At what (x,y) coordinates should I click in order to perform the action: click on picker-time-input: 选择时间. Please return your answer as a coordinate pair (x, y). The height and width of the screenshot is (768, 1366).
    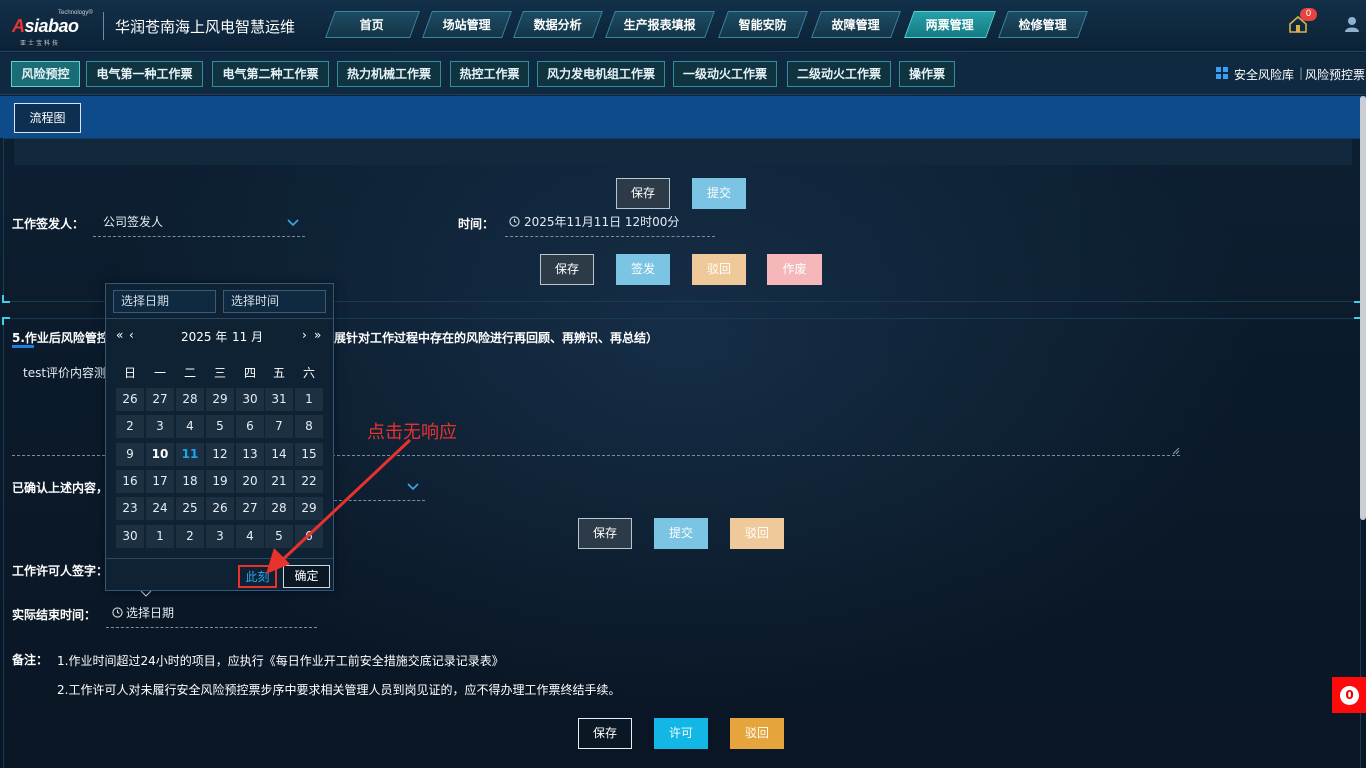
    Looking at the image, I should click on (274, 301).